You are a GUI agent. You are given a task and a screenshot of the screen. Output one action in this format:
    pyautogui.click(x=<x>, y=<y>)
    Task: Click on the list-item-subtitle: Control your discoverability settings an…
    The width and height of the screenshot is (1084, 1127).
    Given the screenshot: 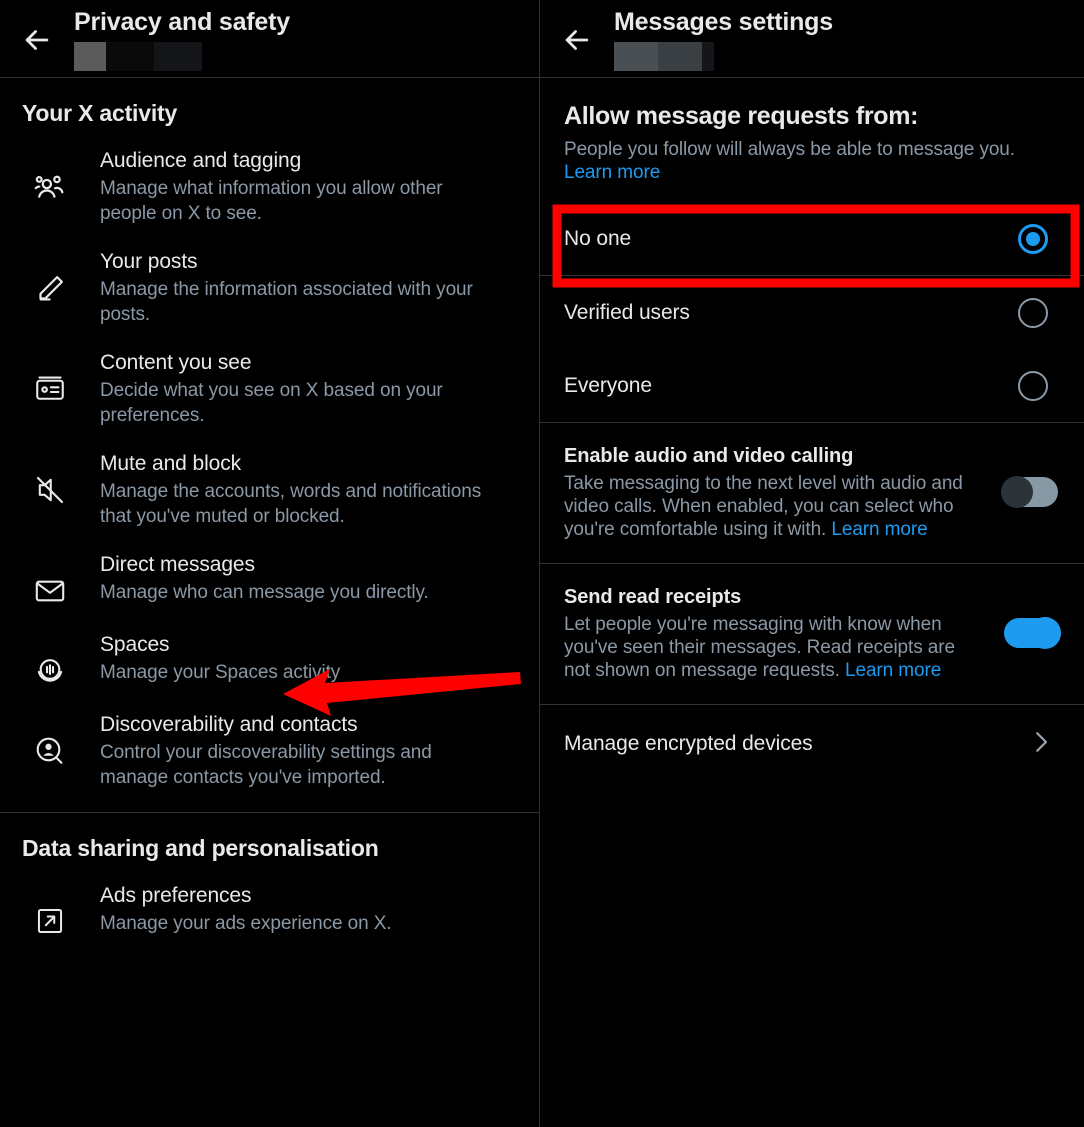 What is the action you would take?
    pyautogui.click(x=266, y=765)
    